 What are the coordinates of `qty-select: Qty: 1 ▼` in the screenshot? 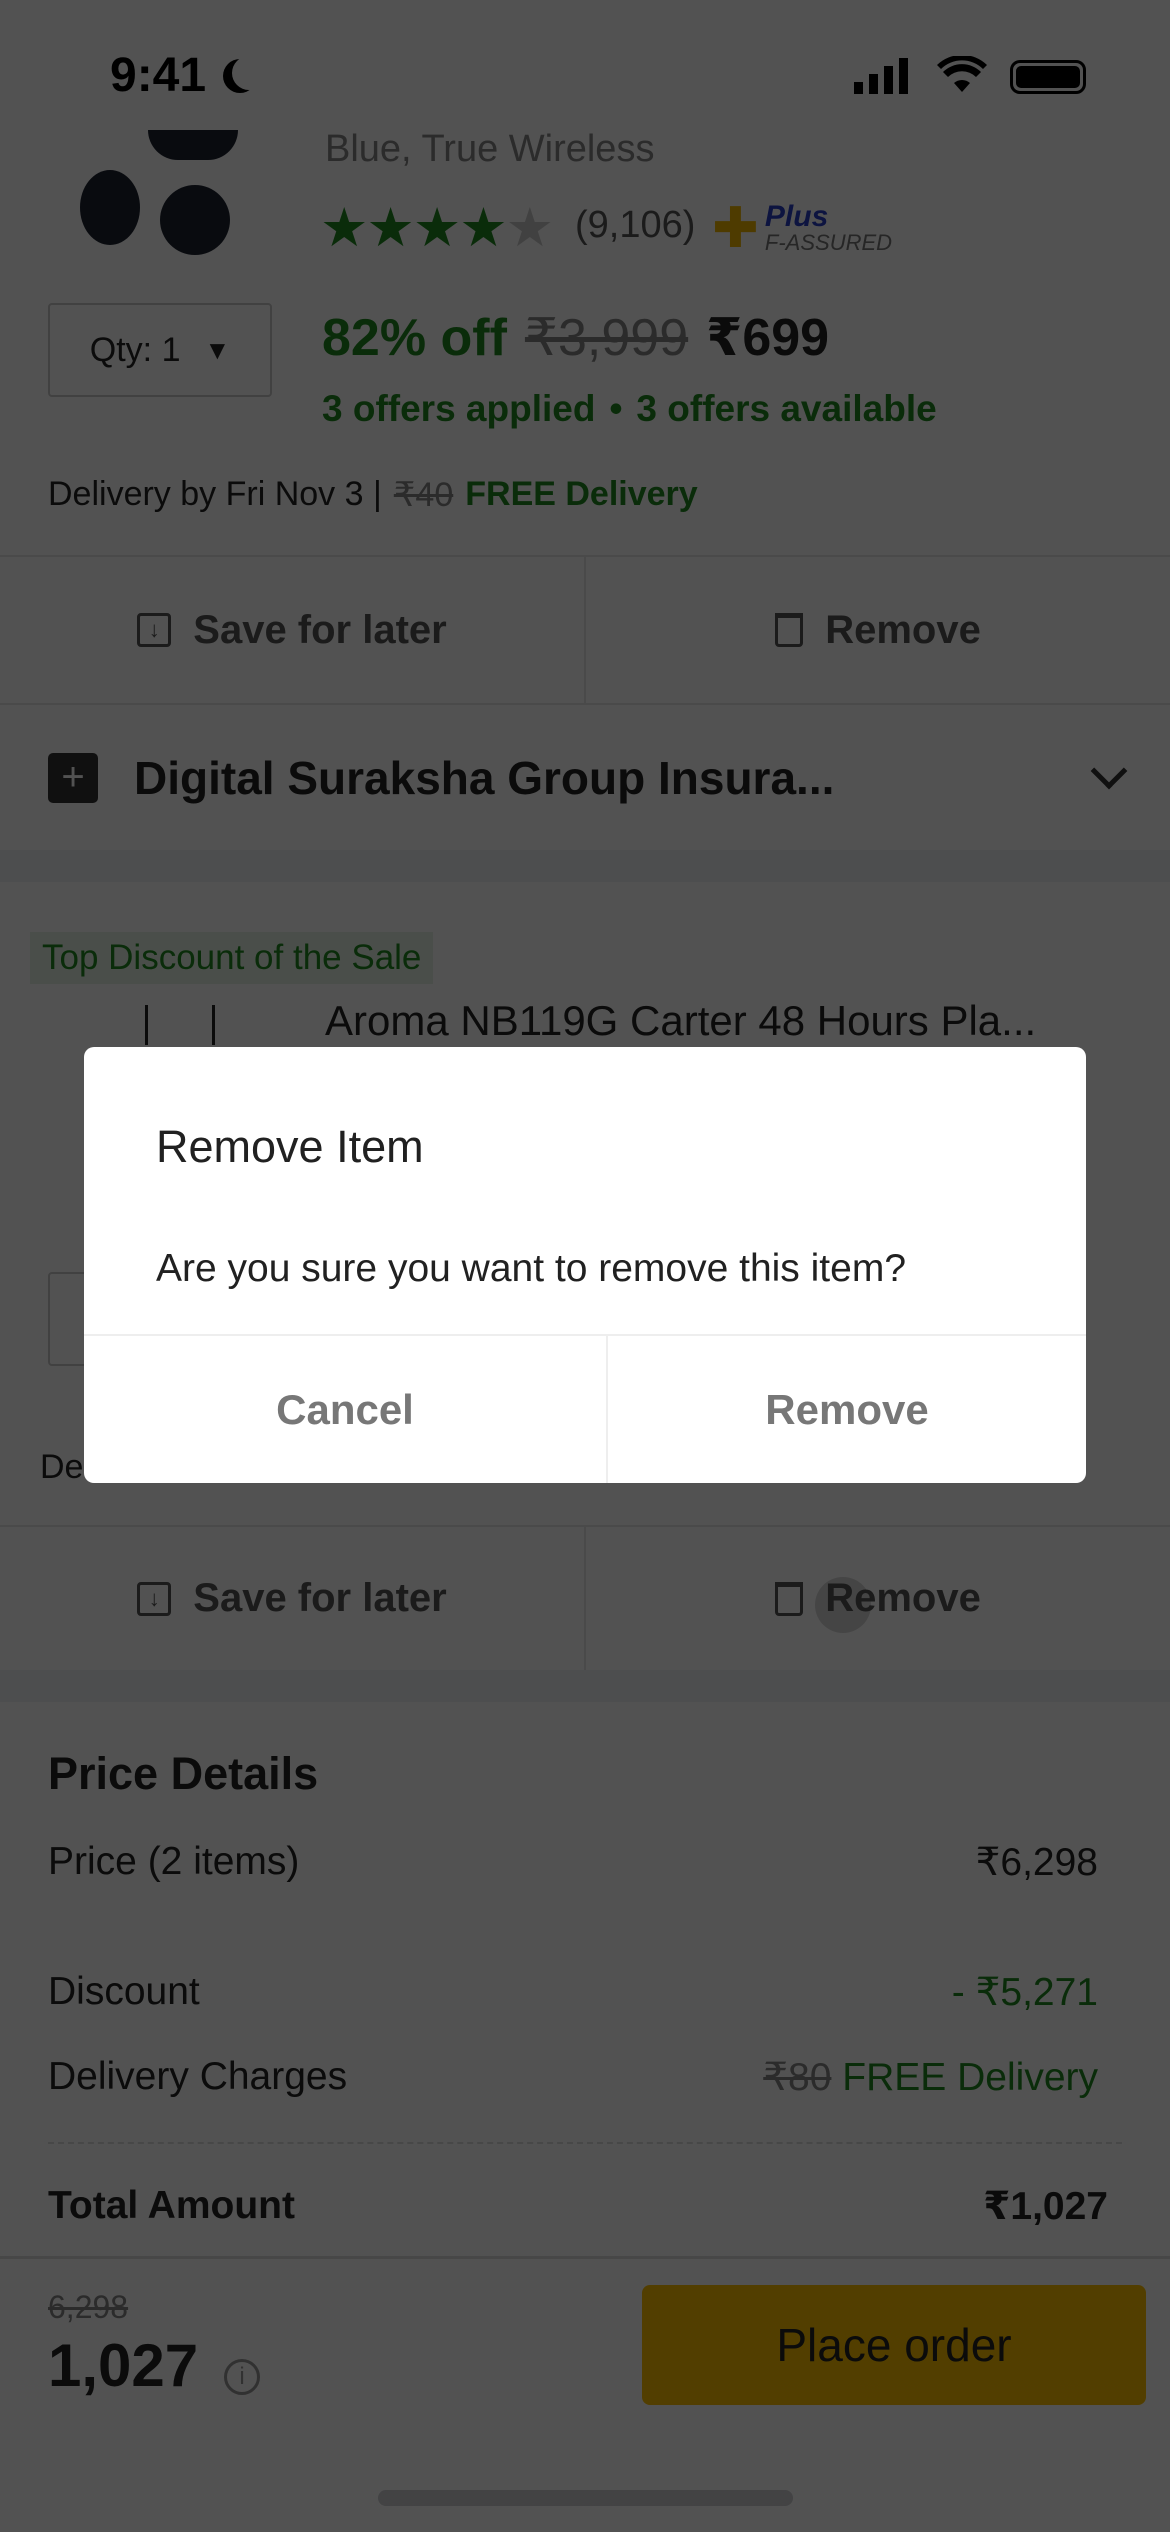 It's located at (160, 350).